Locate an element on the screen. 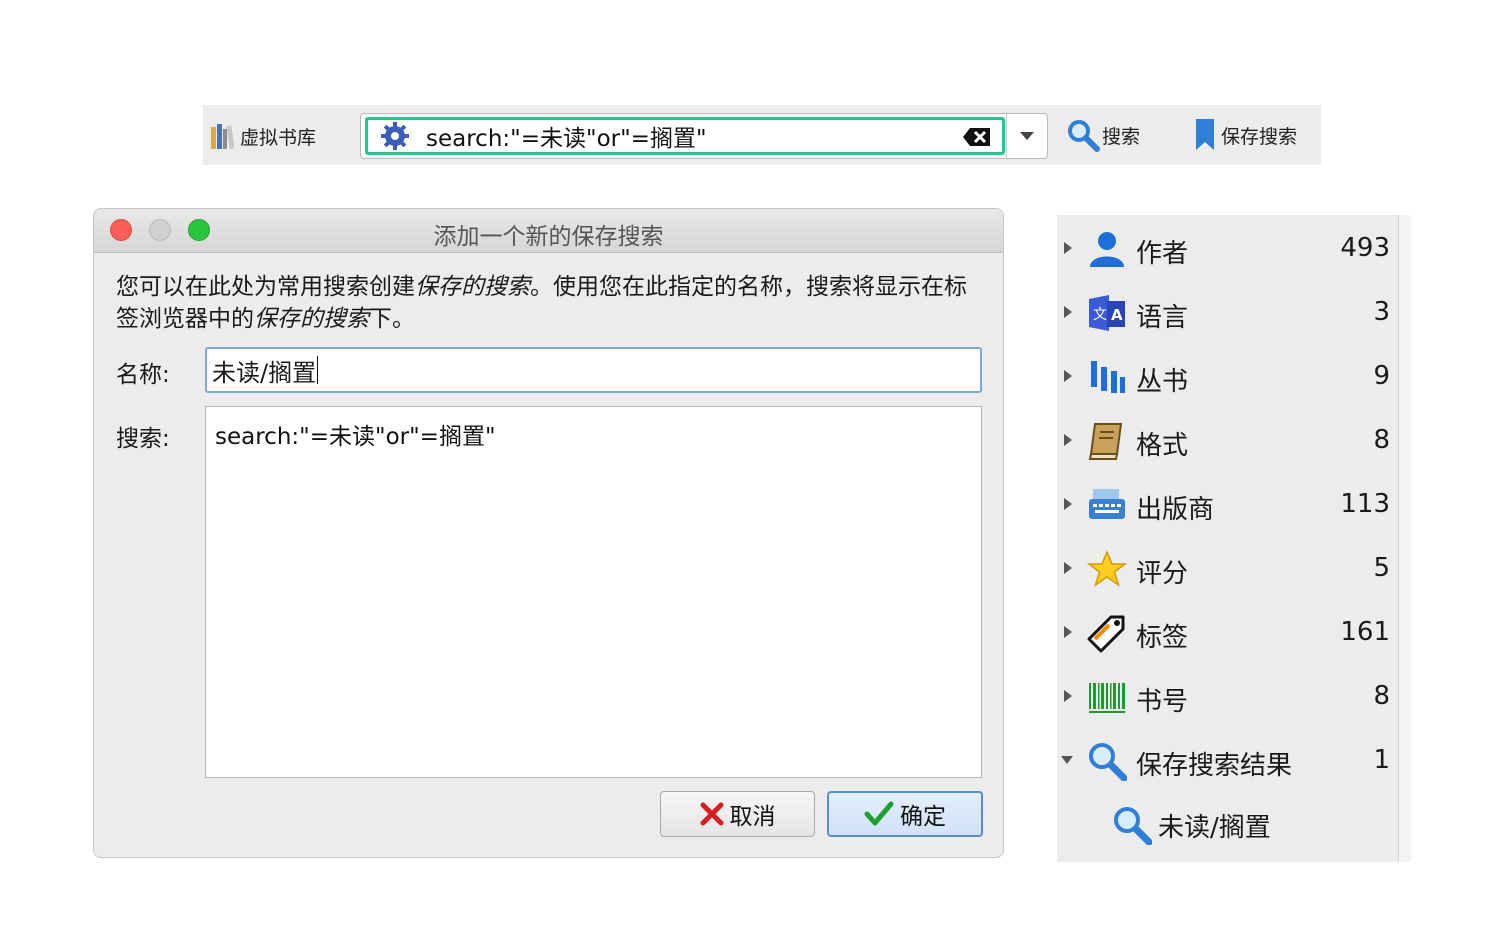 The width and height of the screenshot is (1501, 939). text-caret is located at coordinates (318, 370).